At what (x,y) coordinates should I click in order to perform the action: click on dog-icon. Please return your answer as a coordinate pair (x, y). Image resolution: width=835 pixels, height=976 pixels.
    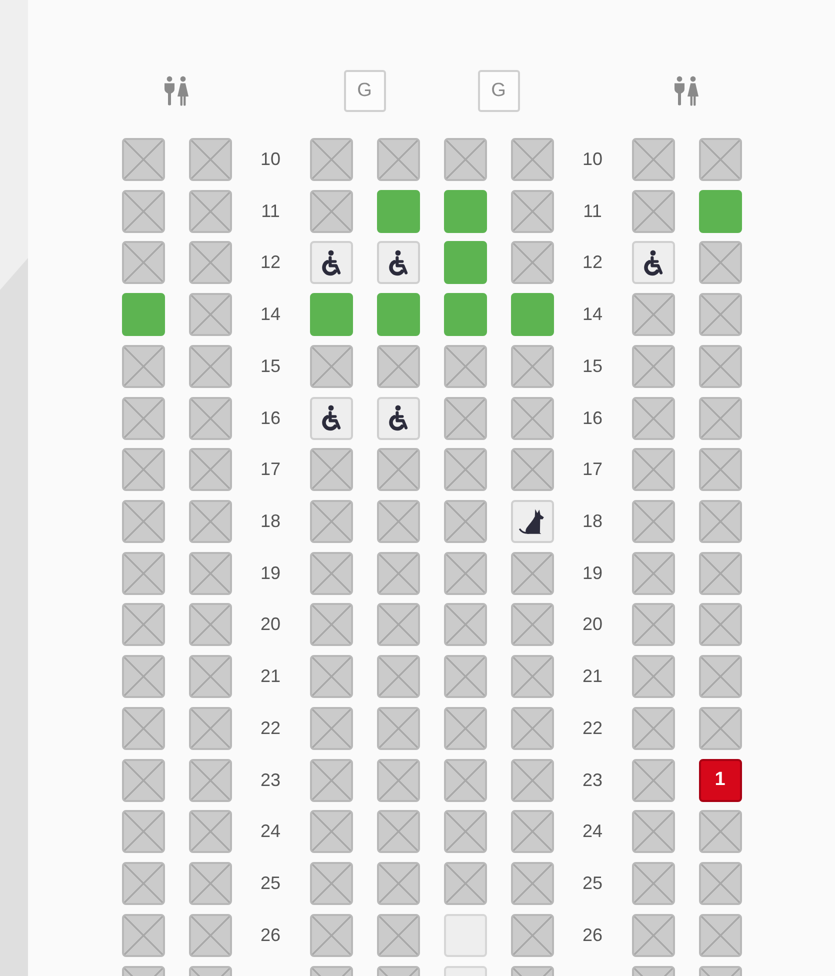
    Looking at the image, I should click on (532, 522).